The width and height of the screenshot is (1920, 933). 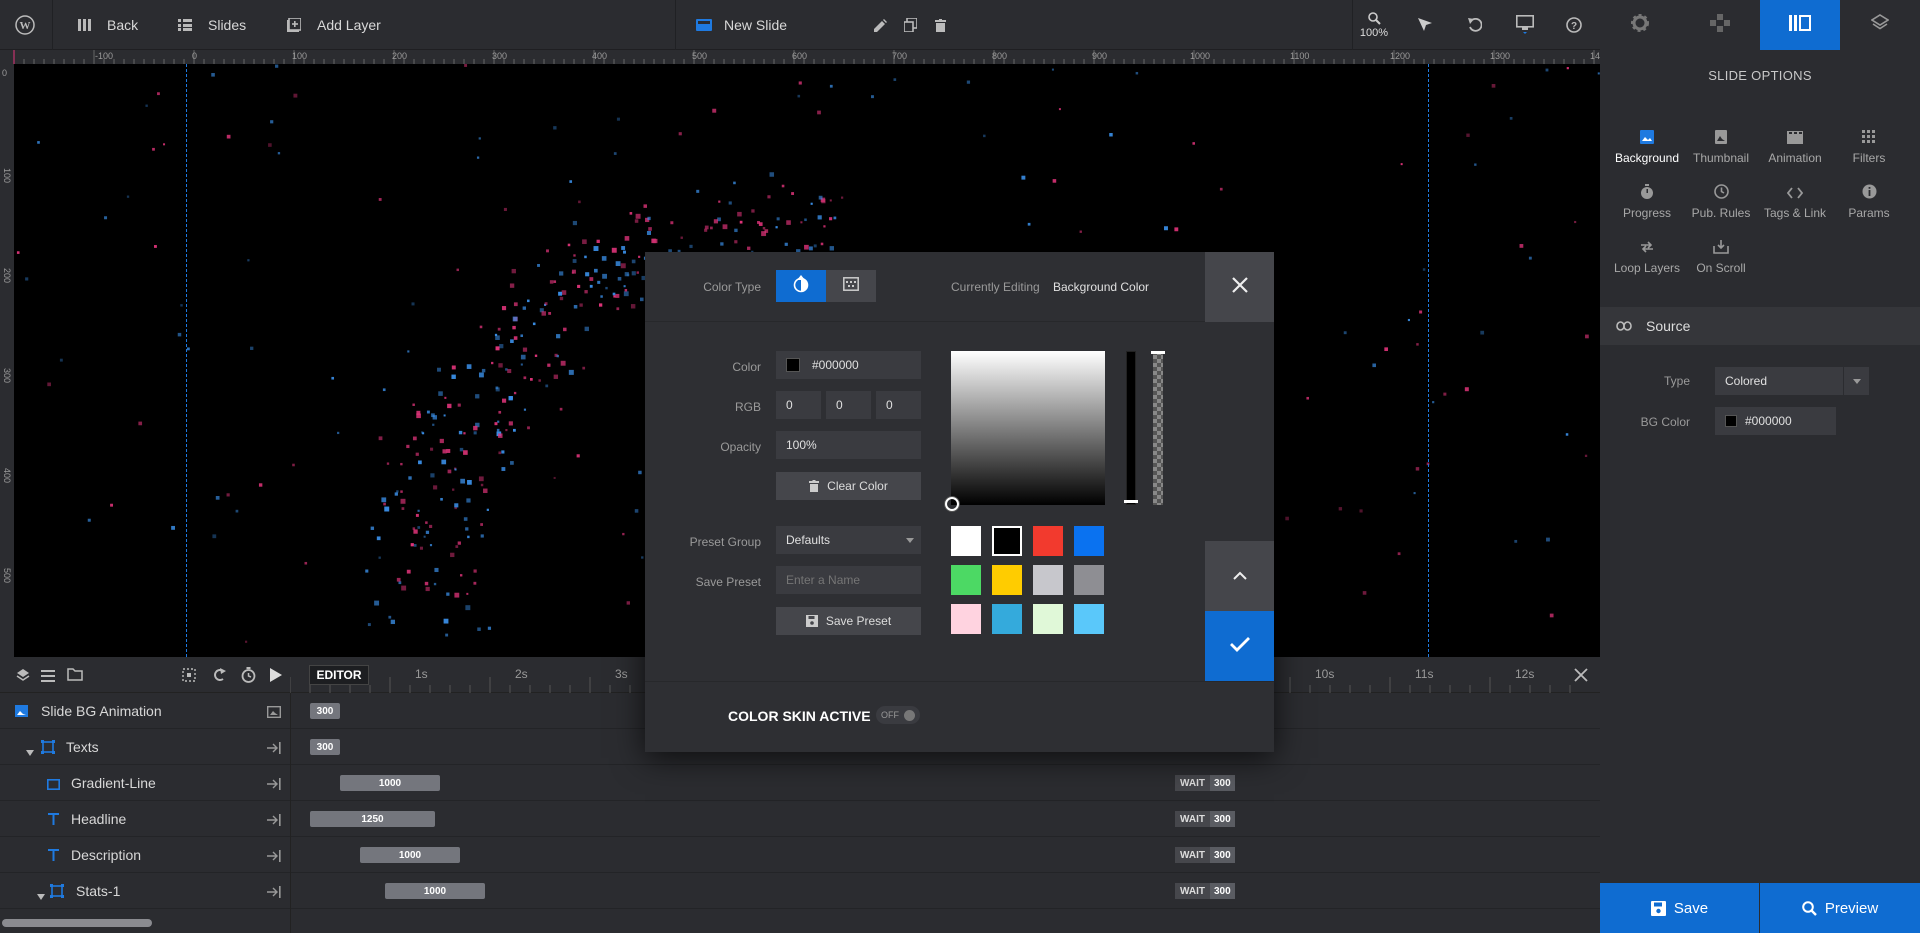 What do you see at coordinates (800, 855) in the screenshot?
I see `timeline-row: Description 1000 WAIT 300` at bounding box center [800, 855].